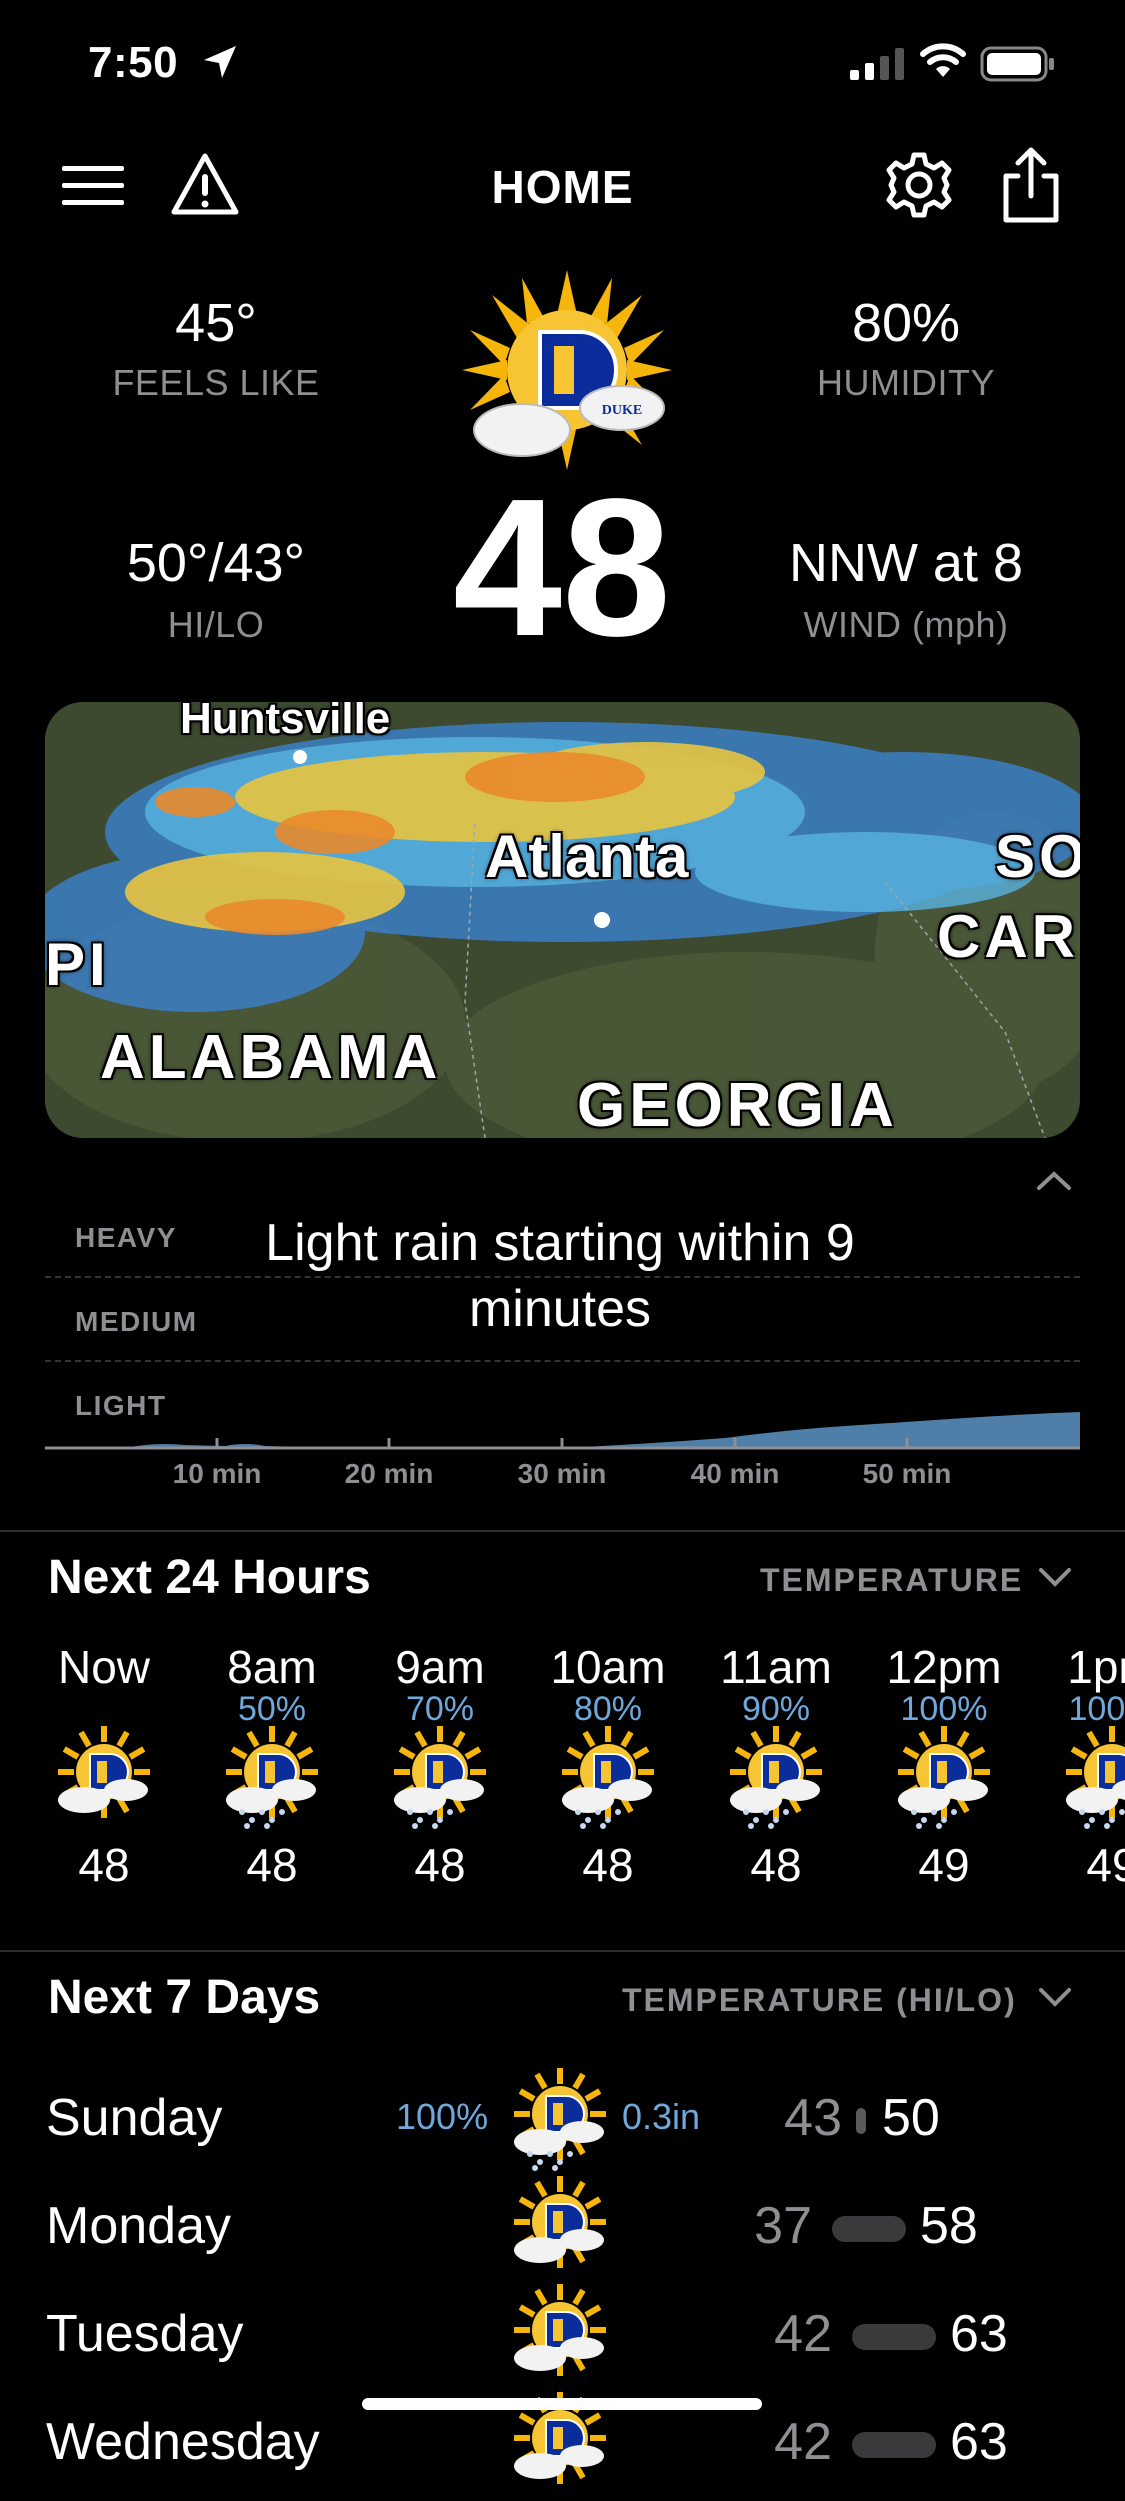 The image size is (1125, 2501). I want to click on feels-like-value: 45°, so click(216, 323).